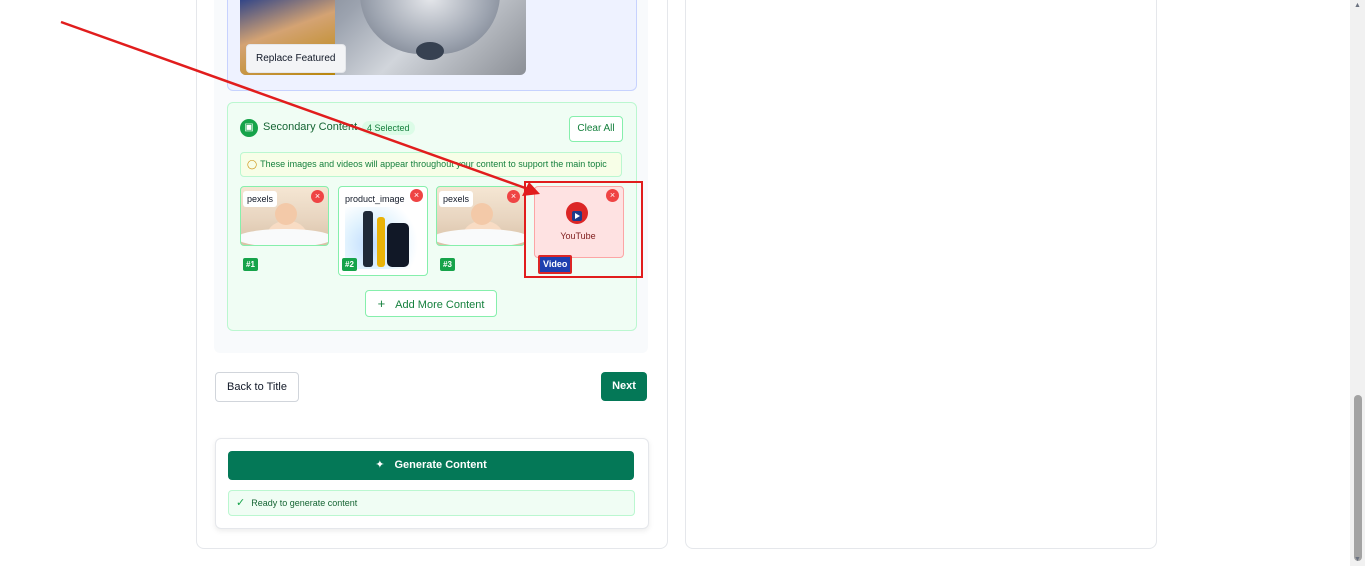  What do you see at coordinates (380, 465) in the screenshot?
I see `sparkles-icon: ✦` at bounding box center [380, 465].